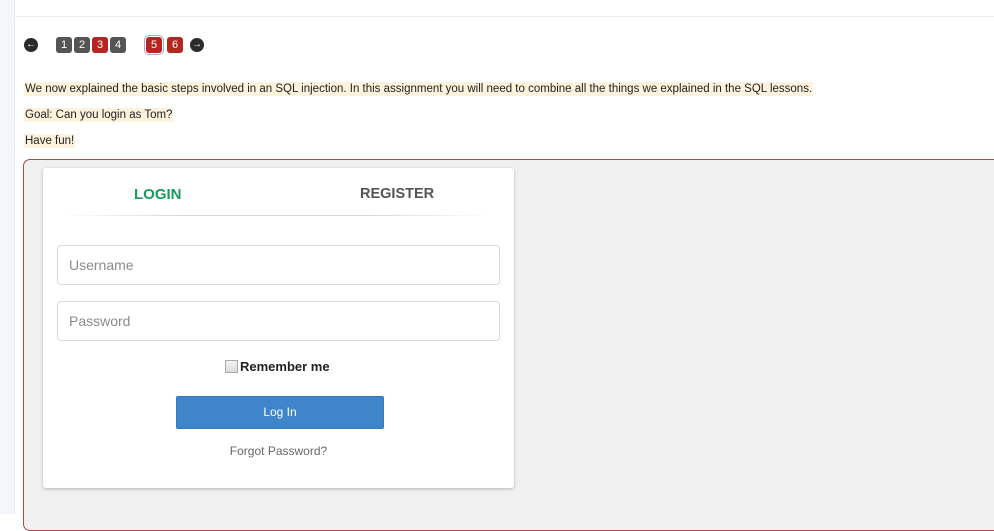 Image resolution: width=994 pixels, height=531 pixels. I want to click on have-fun-text: Have fun!, so click(50, 141).